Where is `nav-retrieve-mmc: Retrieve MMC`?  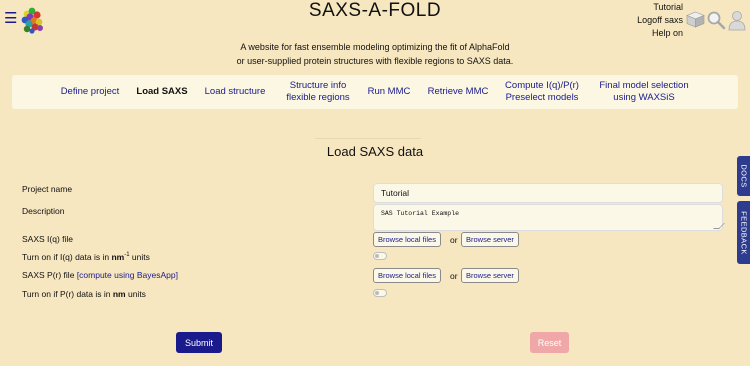
nav-retrieve-mmc: Retrieve MMC is located at coordinates (458, 92).